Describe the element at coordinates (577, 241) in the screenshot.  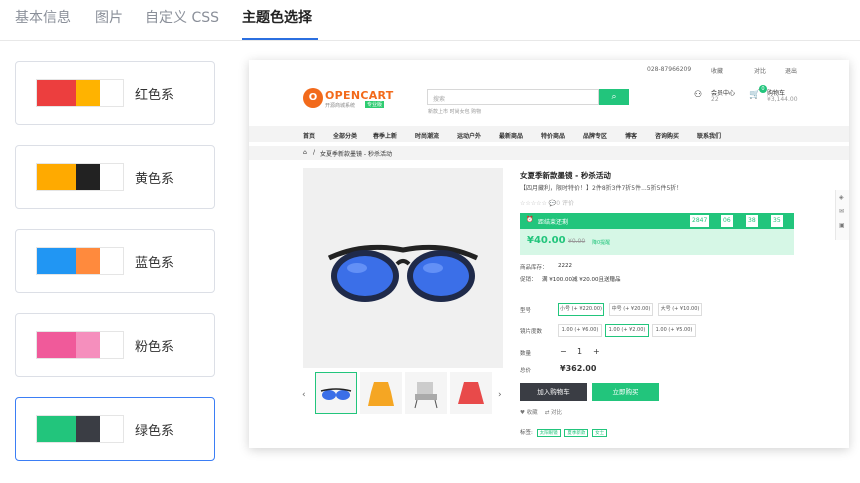
I see `old-price: ¥0.00` at that location.